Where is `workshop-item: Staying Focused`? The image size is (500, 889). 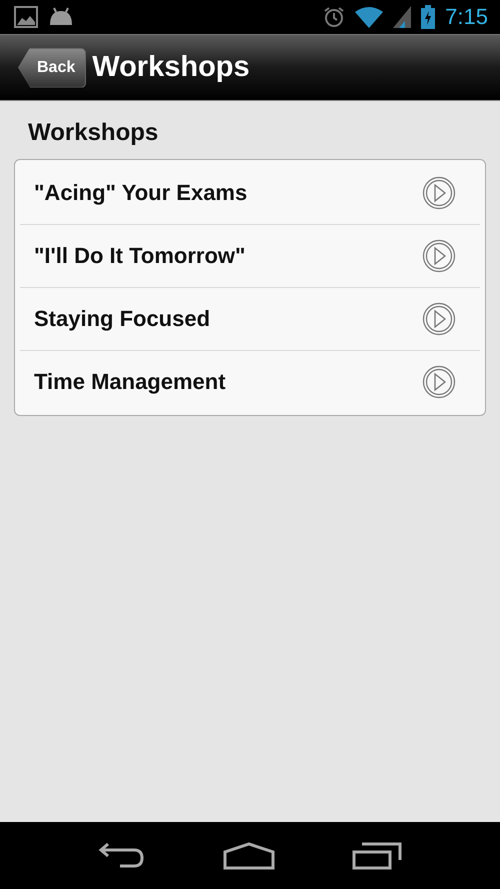
workshop-item: Staying Focused is located at coordinates (250, 319).